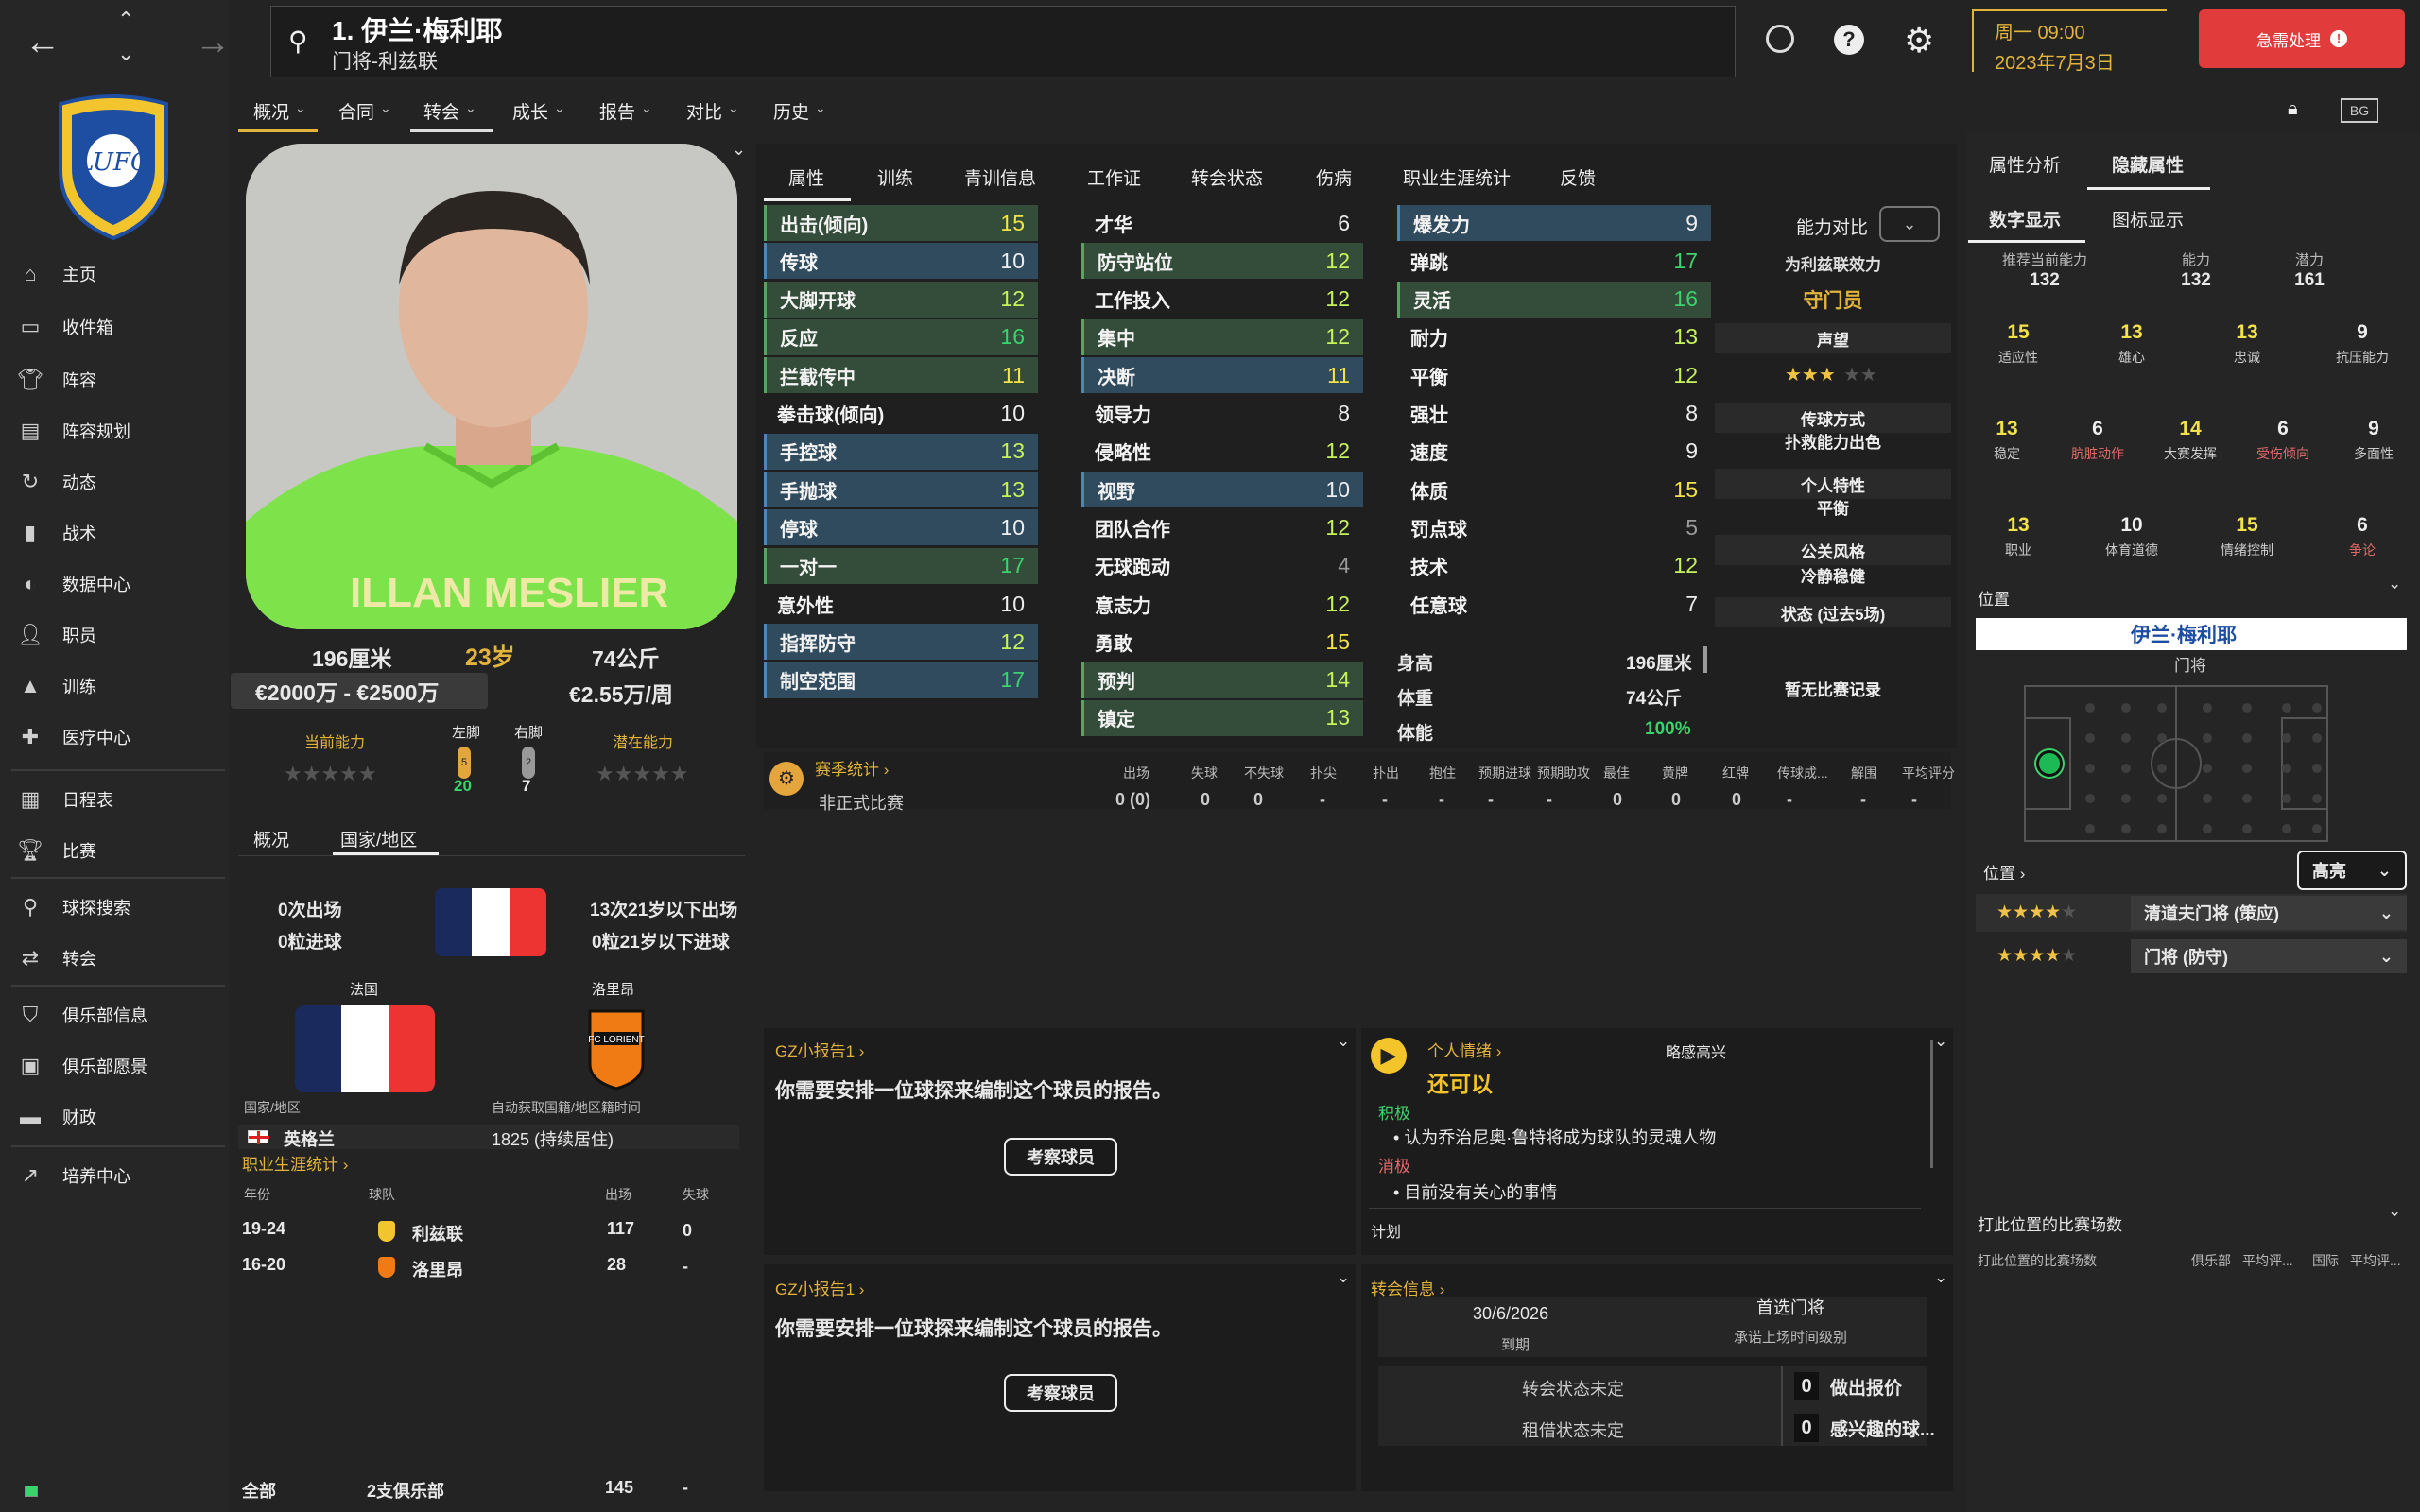 This screenshot has width=2420, height=1512. What do you see at coordinates (1222, 452) in the screenshot?
I see `attribute-row: 侵略性 12` at bounding box center [1222, 452].